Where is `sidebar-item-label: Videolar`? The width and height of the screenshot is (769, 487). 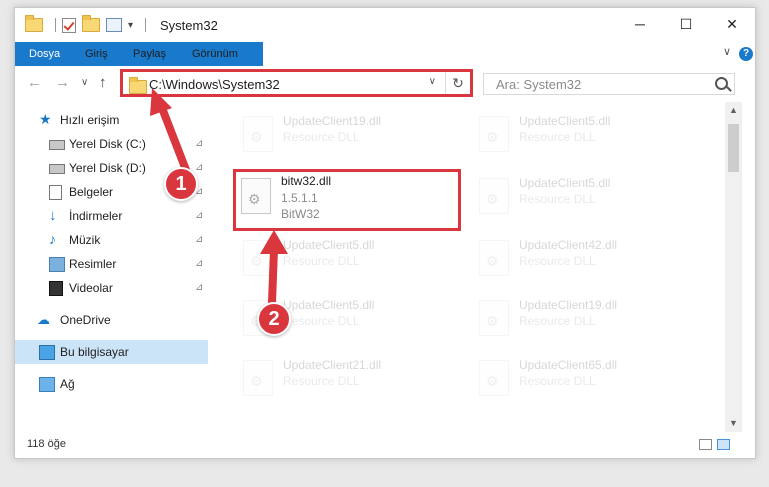 sidebar-item-label: Videolar is located at coordinates (91, 288).